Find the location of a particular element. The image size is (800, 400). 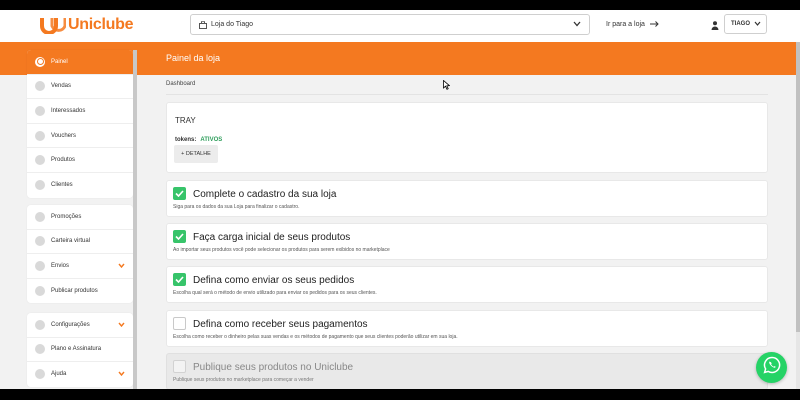

store-select-value: Loja do Tiago is located at coordinates (232, 24).